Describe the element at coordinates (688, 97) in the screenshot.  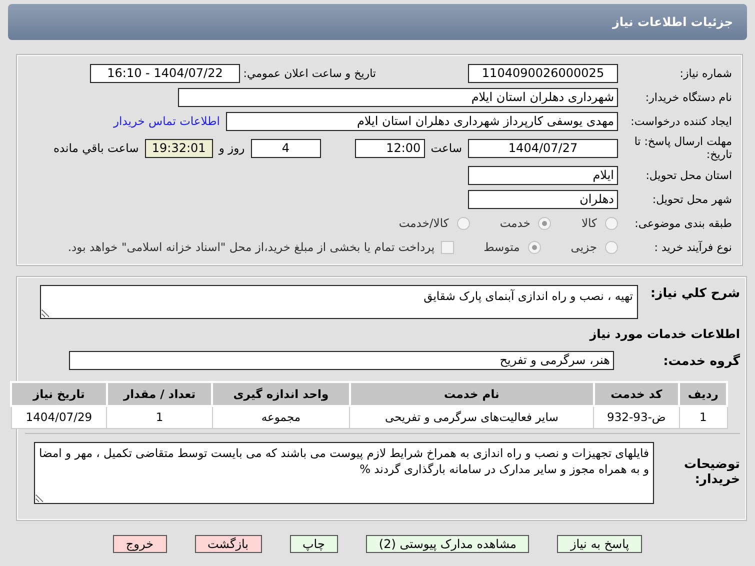
I see `field-label: نام دستگاه خریدار:` at that location.